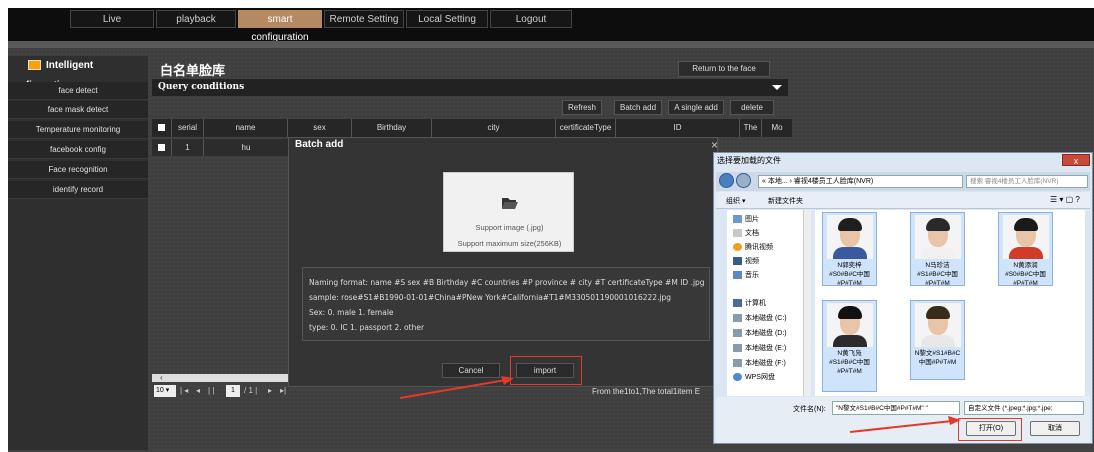  Describe the element at coordinates (531, 19) in the screenshot. I see `nav-tab-logout: Logout` at that location.